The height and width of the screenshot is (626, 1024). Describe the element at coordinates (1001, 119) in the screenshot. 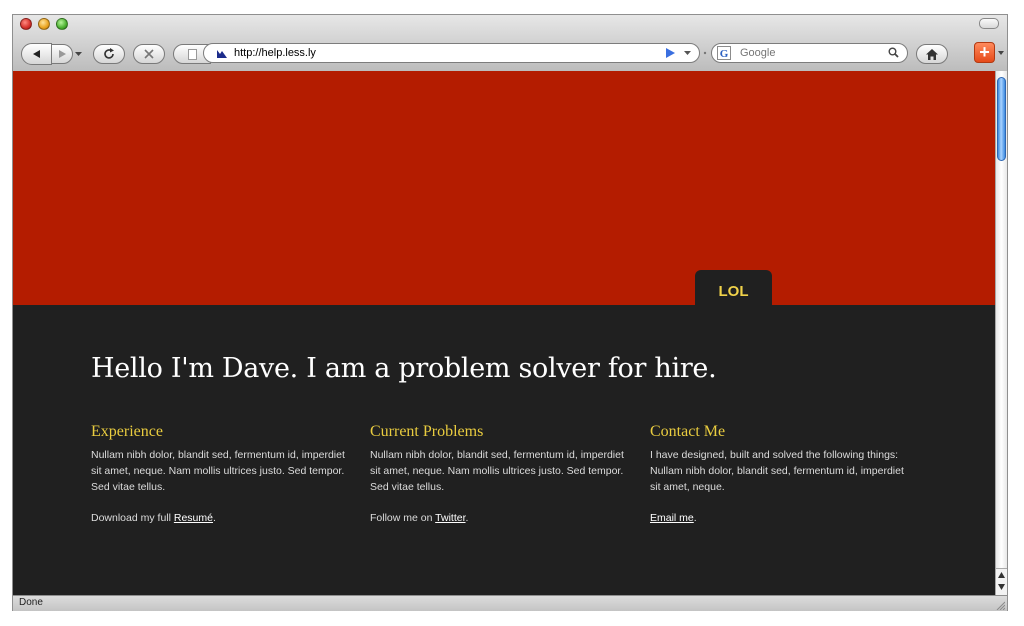

I see `scrollbar-thumb` at that location.